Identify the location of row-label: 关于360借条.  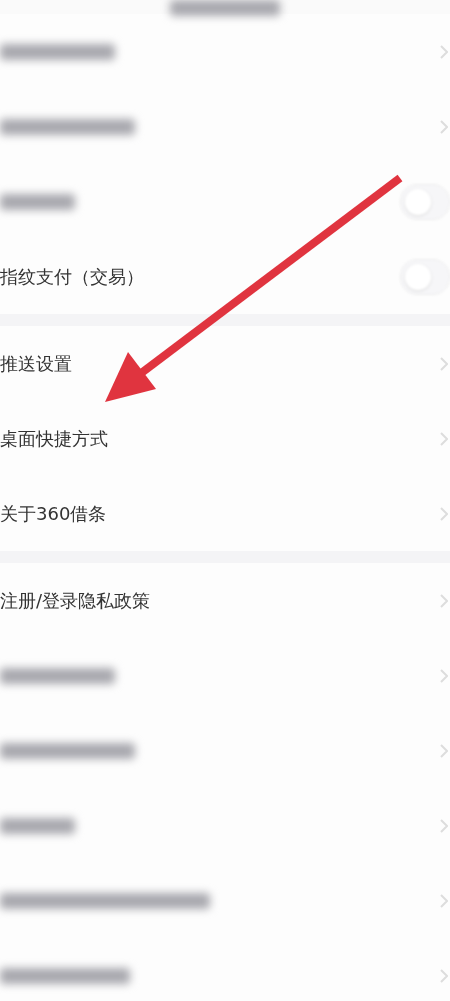
(53, 513).